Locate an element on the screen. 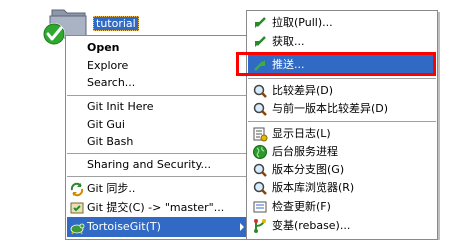 This screenshot has width=470, height=240. submenu-item-check-updates: 检查更新(F) is located at coordinates (342, 207).